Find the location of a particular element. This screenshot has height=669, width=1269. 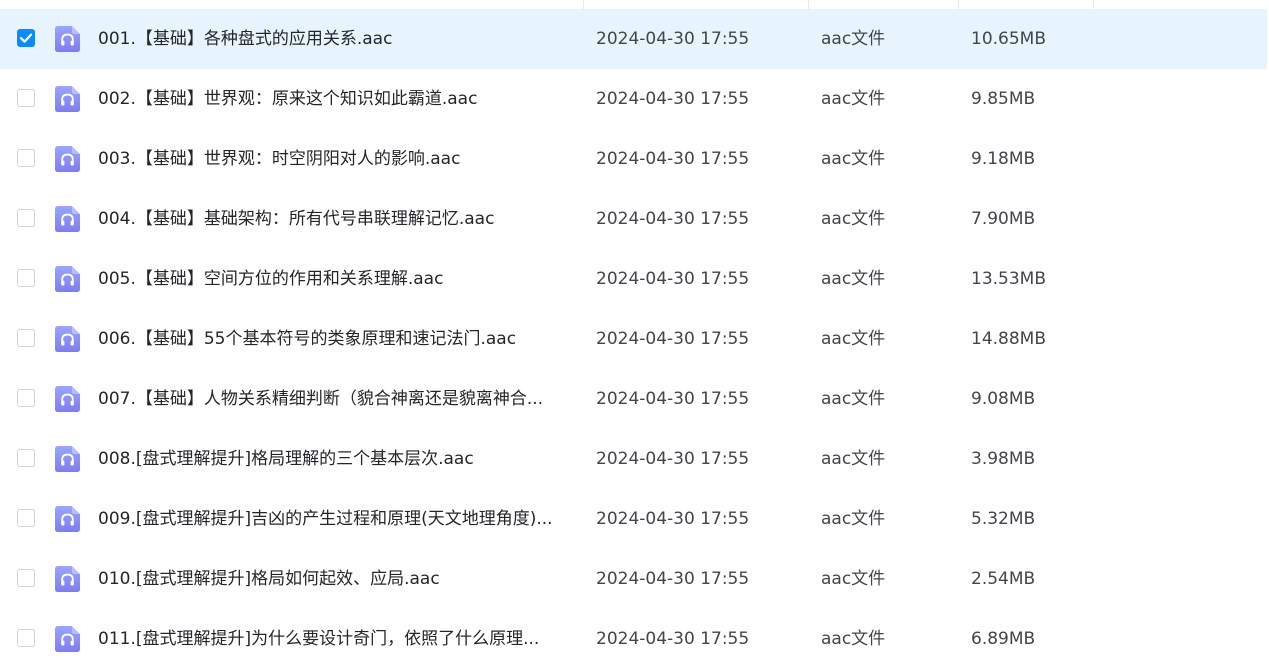

file-name: 008.[盘式理解提升]格局理解的三个基本层次.aac is located at coordinates (334, 459).